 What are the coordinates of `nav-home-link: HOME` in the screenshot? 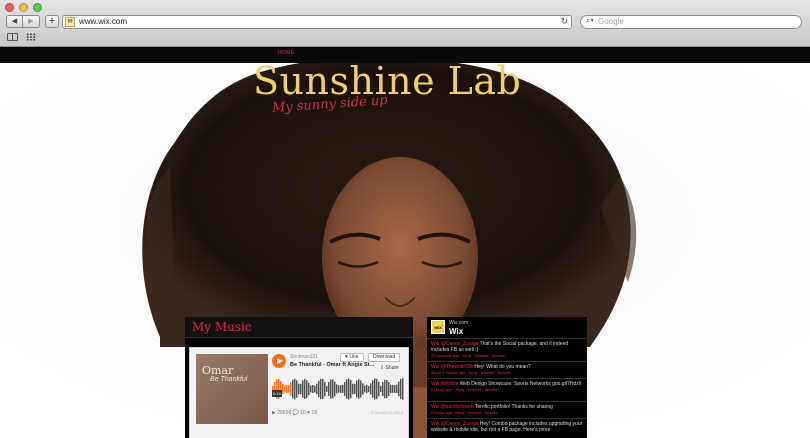 It's located at (286, 53).